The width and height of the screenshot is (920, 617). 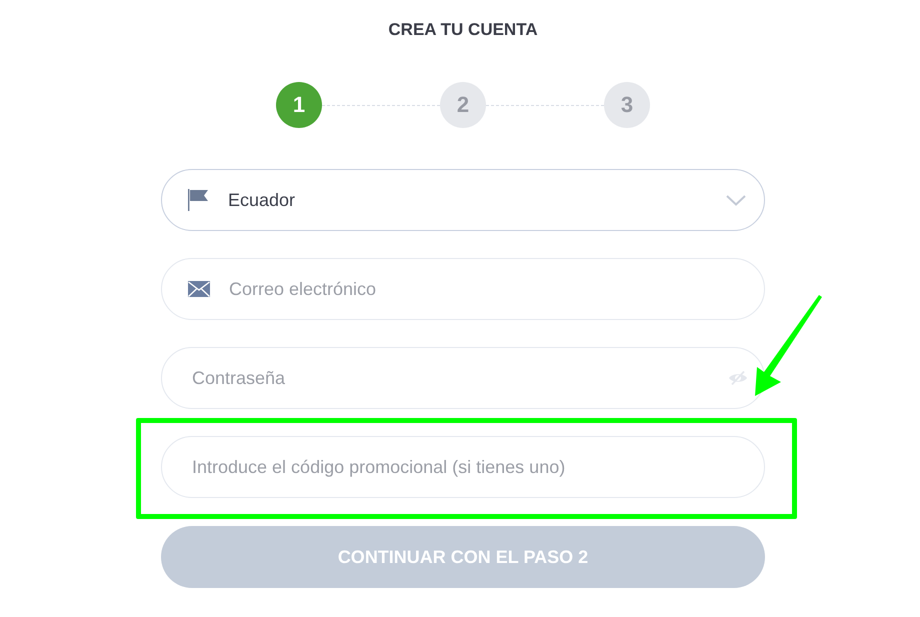 What do you see at coordinates (463, 105) in the screenshot?
I see `step-indicator: 2` at bounding box center [463, 105].